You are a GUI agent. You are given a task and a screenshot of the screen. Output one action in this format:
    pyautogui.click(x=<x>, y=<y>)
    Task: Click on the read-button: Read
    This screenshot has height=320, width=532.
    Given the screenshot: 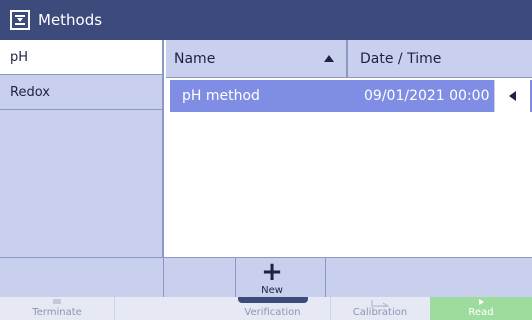 What is the action you would take?
    pyautogui.click(x=481, y=308)
    